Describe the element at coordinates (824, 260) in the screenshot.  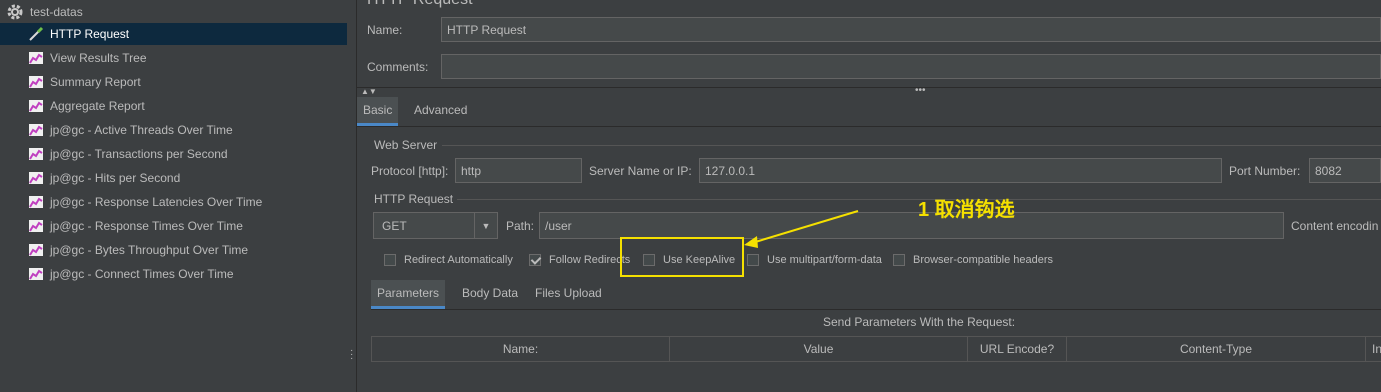
I see `checkbox-label: Use multipart/form-data` at that location.